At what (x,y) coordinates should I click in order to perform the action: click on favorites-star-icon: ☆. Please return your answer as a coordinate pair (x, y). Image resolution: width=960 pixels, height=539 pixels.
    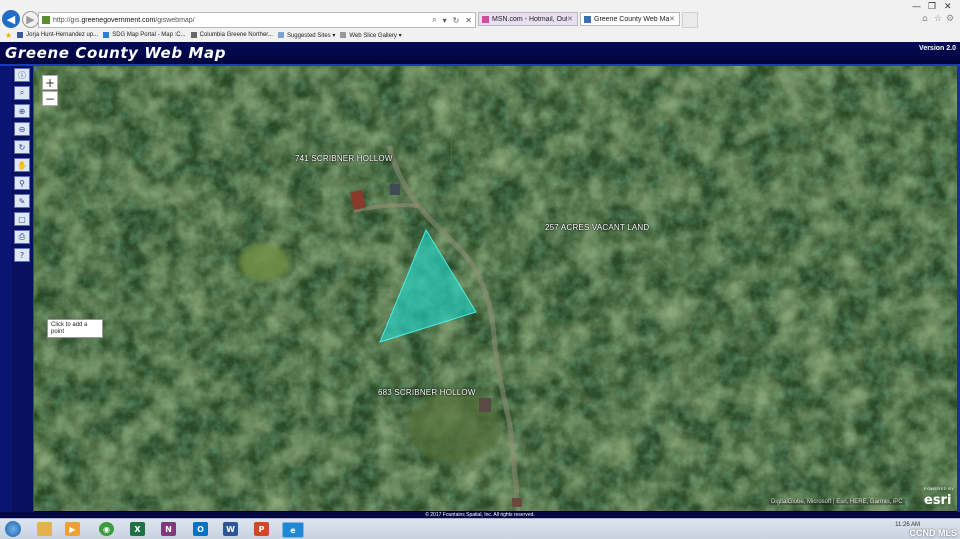
    Looking at the image, I should click on (938, 19).